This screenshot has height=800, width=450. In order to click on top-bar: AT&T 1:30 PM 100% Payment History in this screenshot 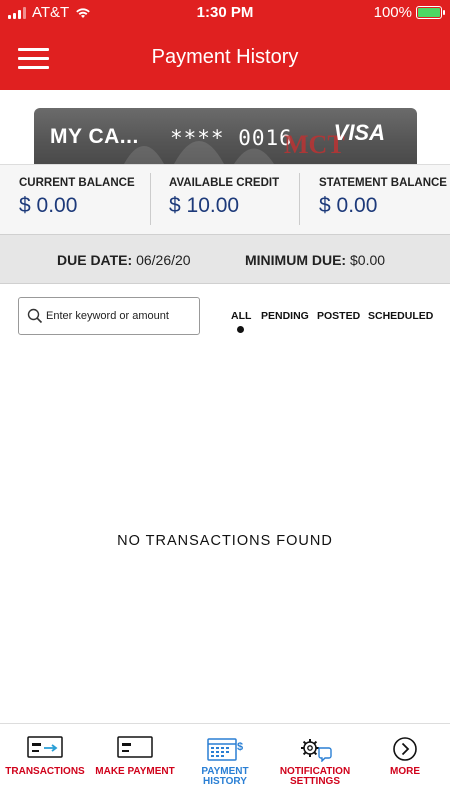, I will do `click(225, 45)`.